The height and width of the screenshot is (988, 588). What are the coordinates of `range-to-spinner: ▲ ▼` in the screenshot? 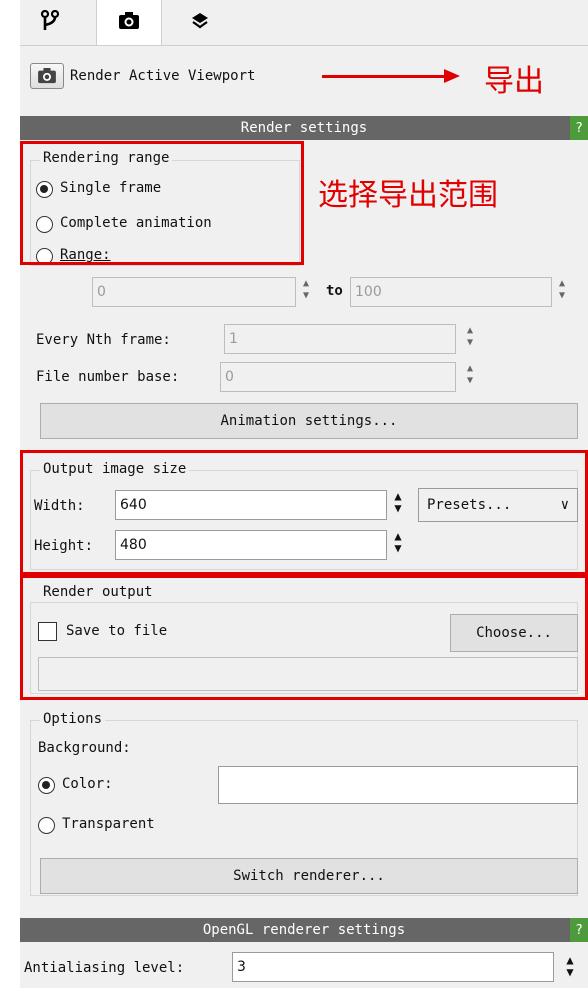 It's located at (562, 292).